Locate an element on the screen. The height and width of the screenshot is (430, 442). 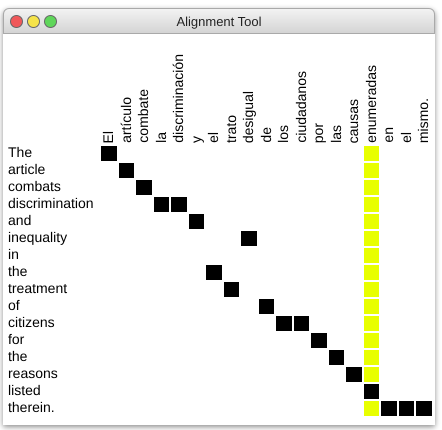
minimize-button is located at coordinates (33, 21).